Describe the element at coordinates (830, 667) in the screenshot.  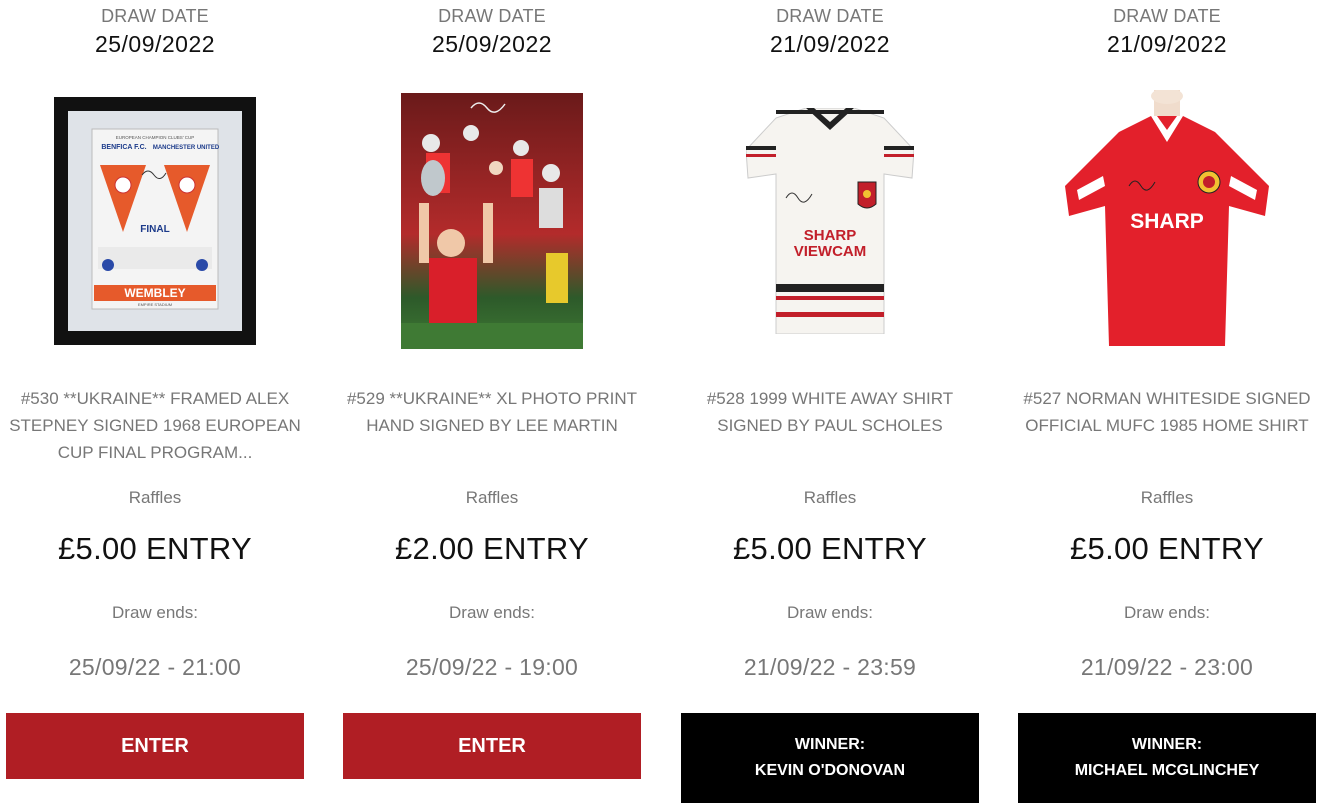
I see `draw-ends-time: 21/09/22 - 23:59` at that location.